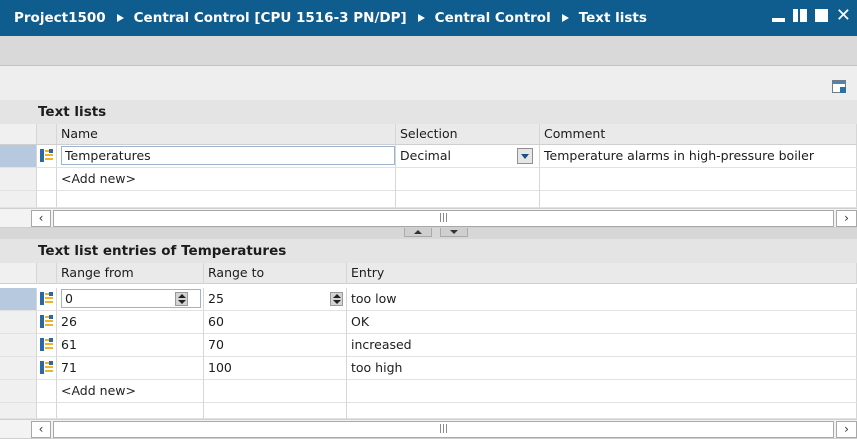 This screenshot has height=439, width=857. What do you see at coordinates (428, 112) in the screenshot?
I see `text-lists-title: Text lists` at bounding box center [428, 112].